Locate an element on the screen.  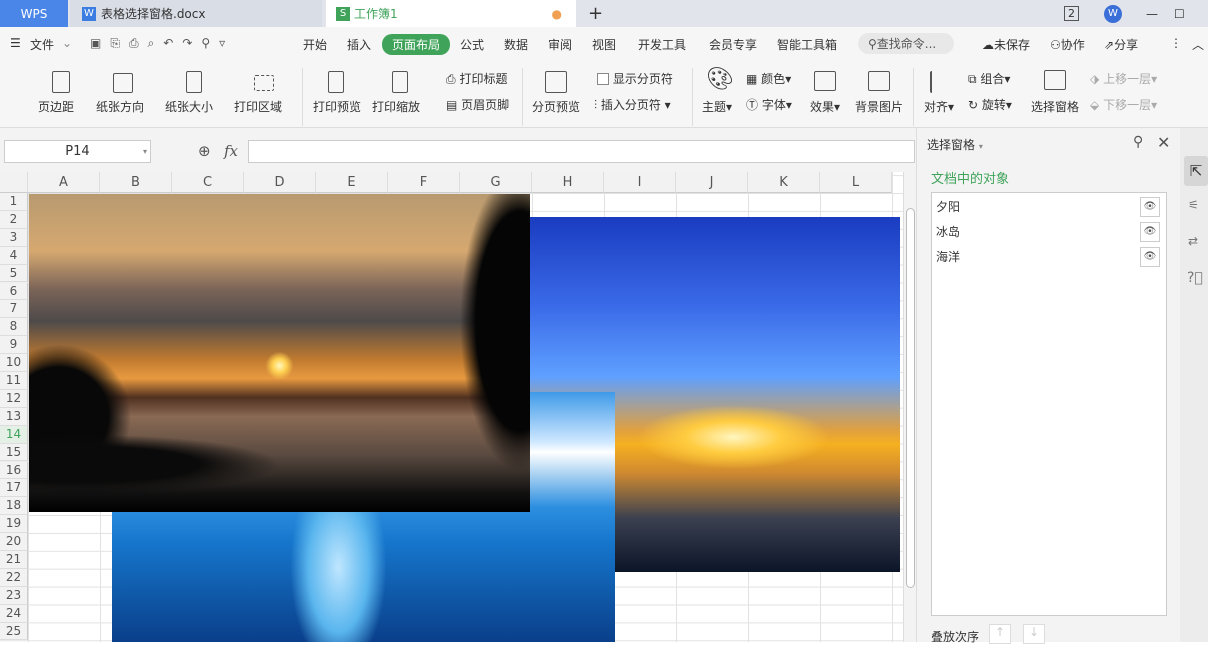
fx-button: fx is located at coordinates (231, 151).